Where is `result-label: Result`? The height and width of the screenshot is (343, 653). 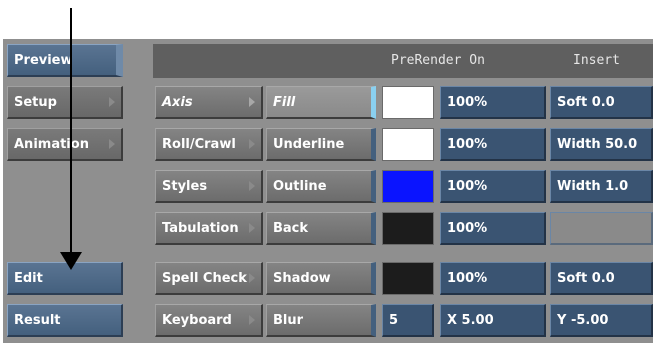 result-label: Result is located at coordinates (37, 320).